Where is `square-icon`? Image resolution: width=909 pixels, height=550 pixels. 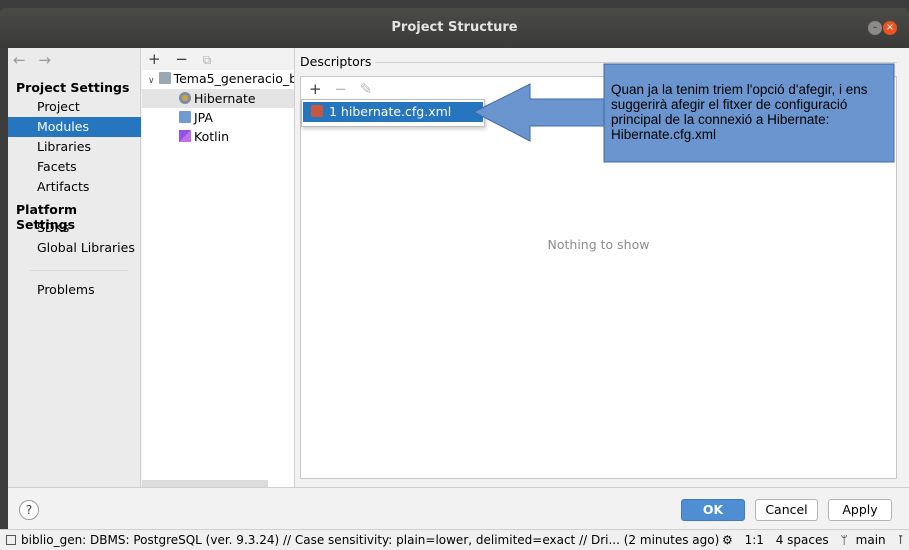
square-icon is located at coordinates (11, 540).